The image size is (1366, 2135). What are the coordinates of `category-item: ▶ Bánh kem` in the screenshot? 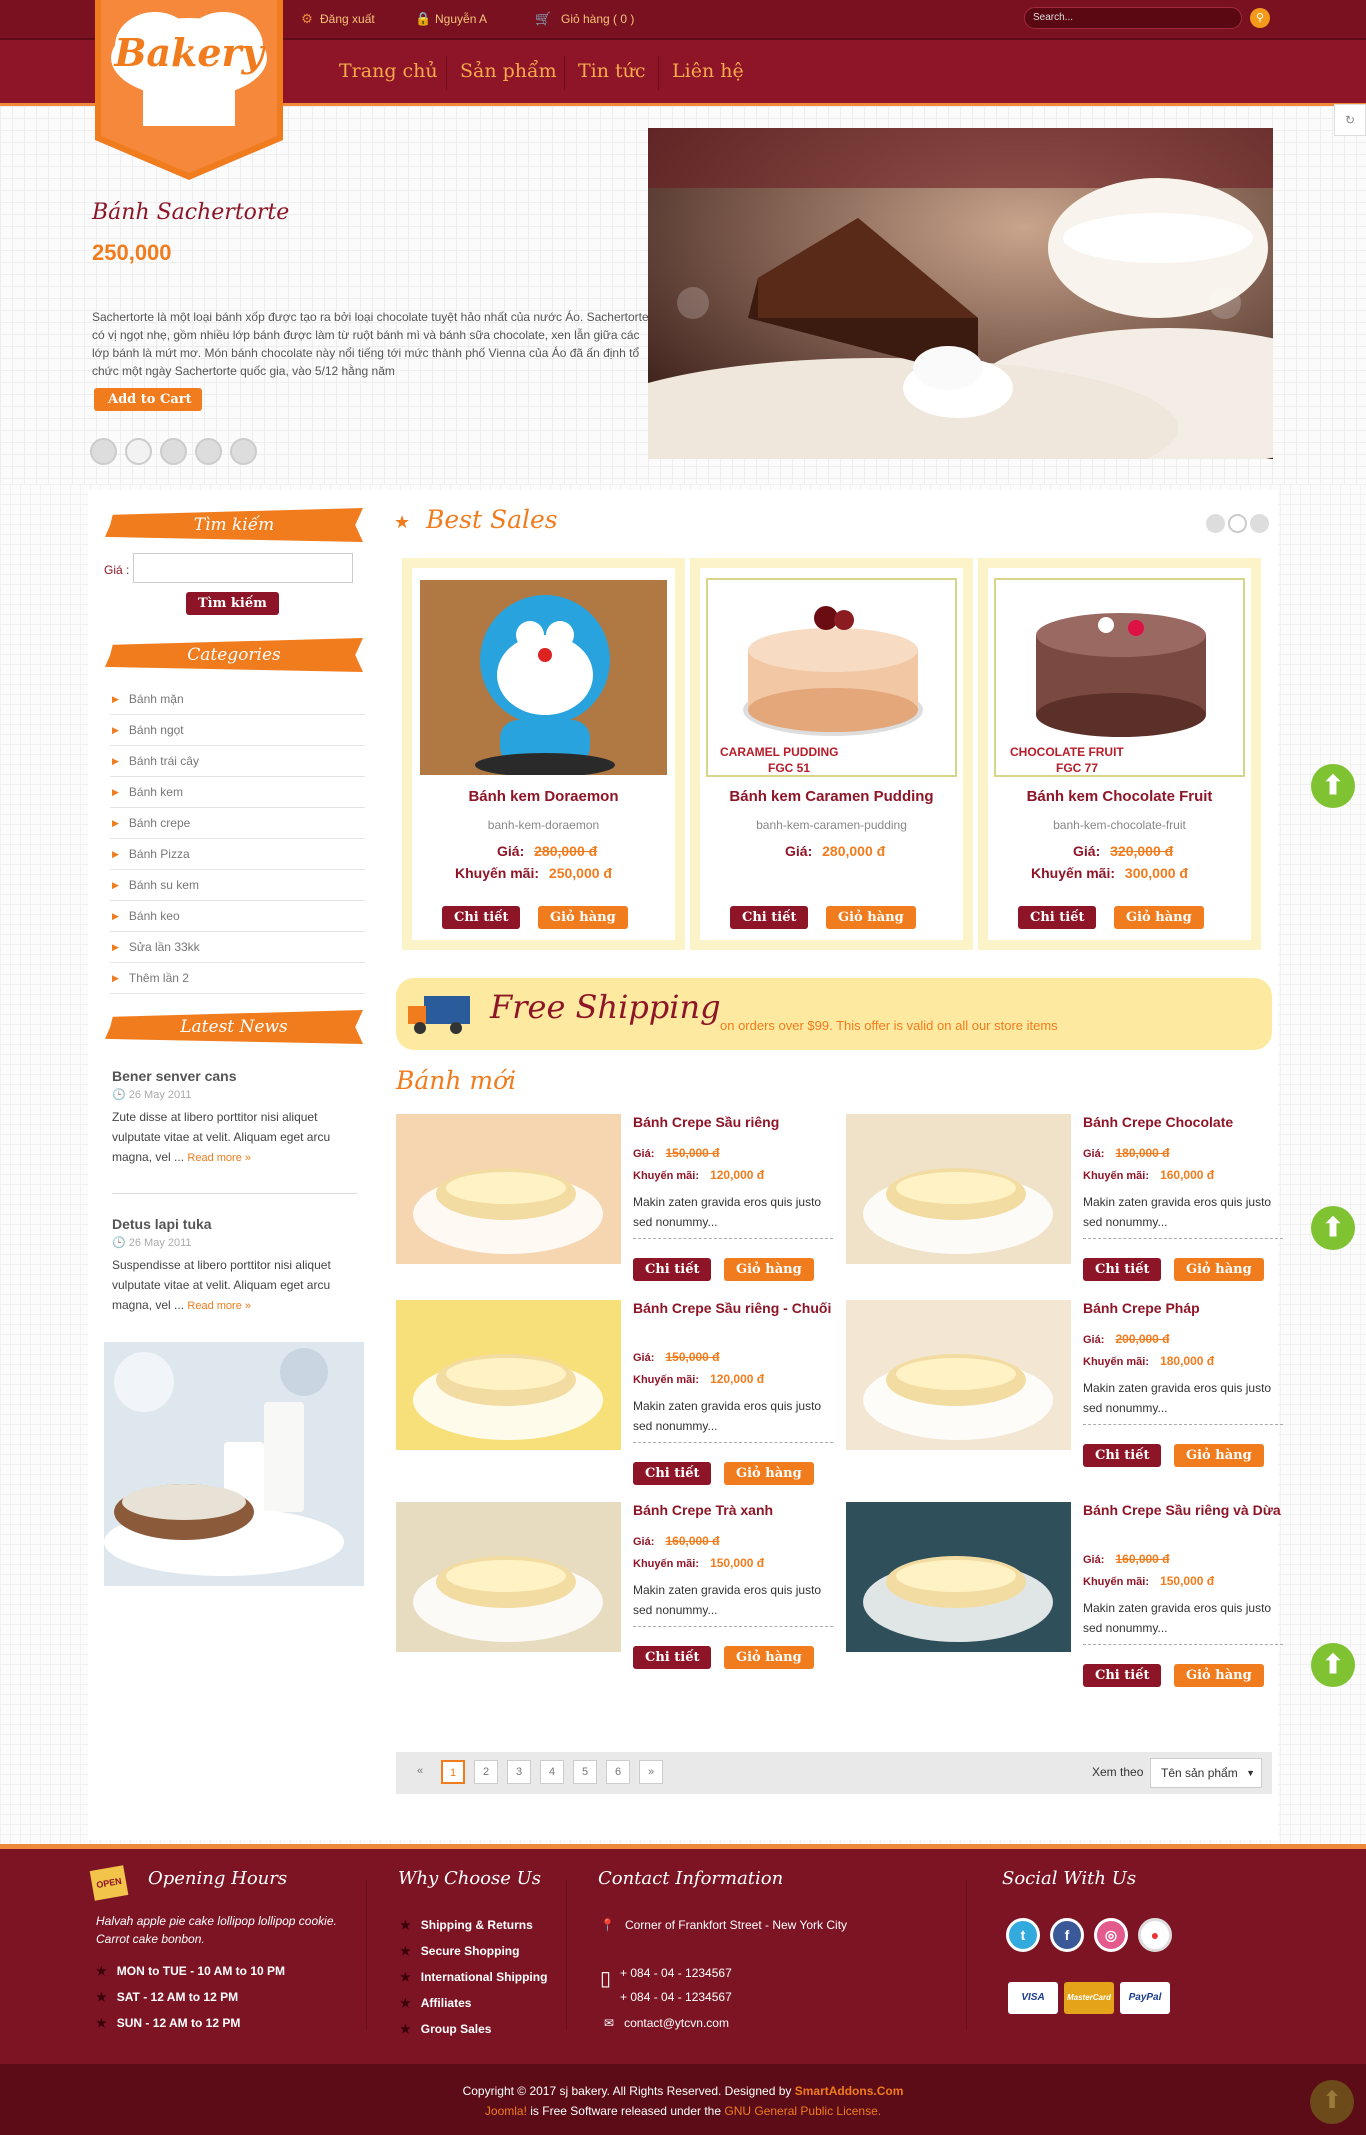 It's located at (237, 792).